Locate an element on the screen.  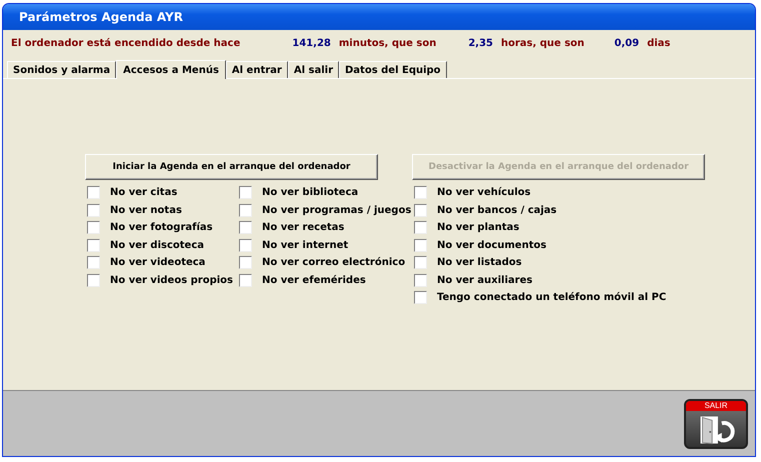
checkbox-label: No ver videoteca is located at coordinates (158, 262).